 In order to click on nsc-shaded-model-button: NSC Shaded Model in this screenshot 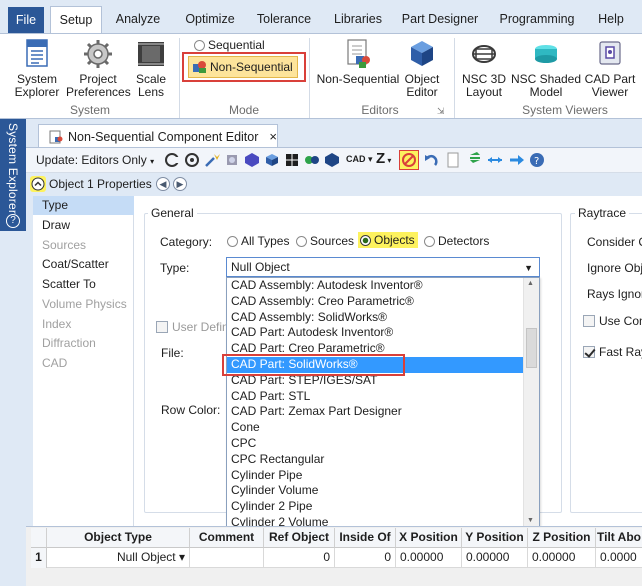, I will do `click(546, 68)`.